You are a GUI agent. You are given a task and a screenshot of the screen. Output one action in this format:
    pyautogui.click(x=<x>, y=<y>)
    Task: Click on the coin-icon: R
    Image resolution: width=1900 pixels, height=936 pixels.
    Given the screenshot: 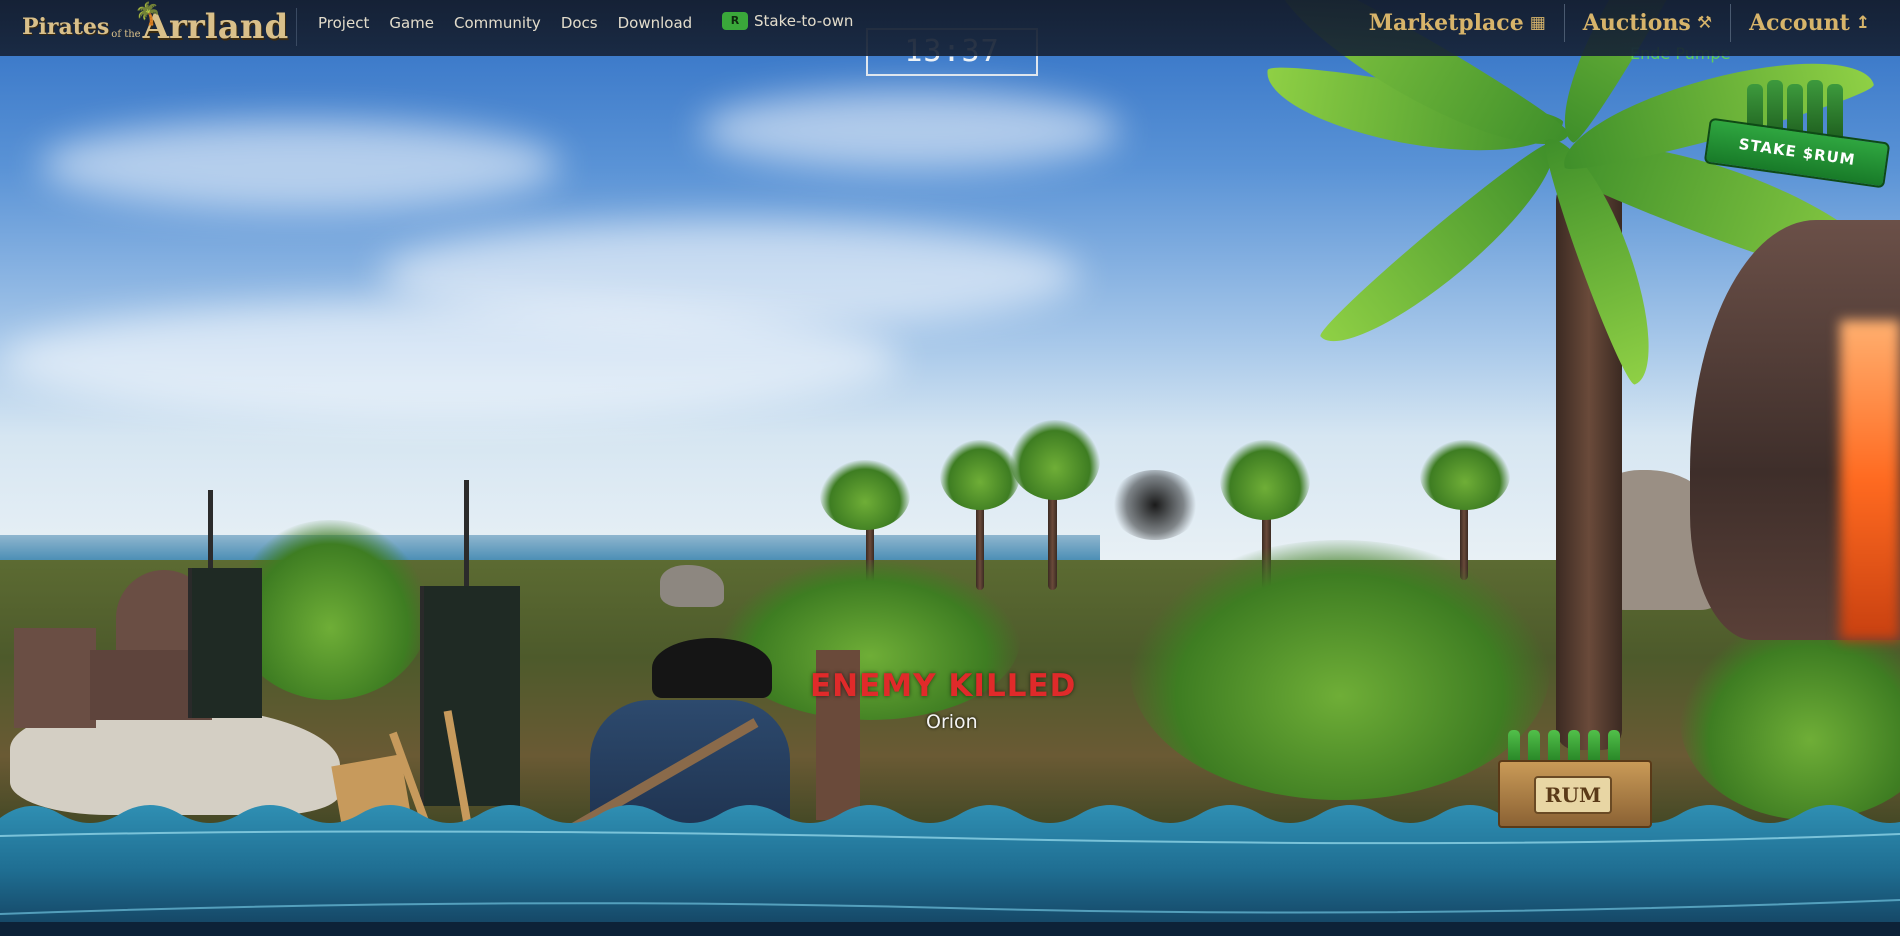 What is the action you would take?
    pyautogui.click(x=735, y=21)
    